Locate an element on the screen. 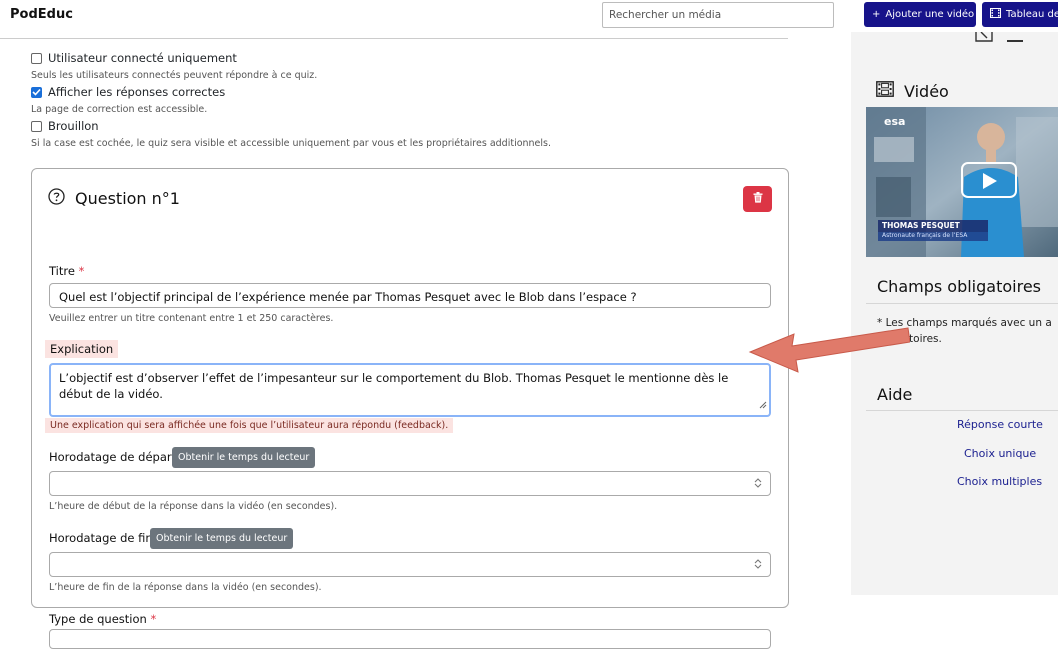  help-link-multiple-choice: Choix multiples is located at coordinates (999, 481).